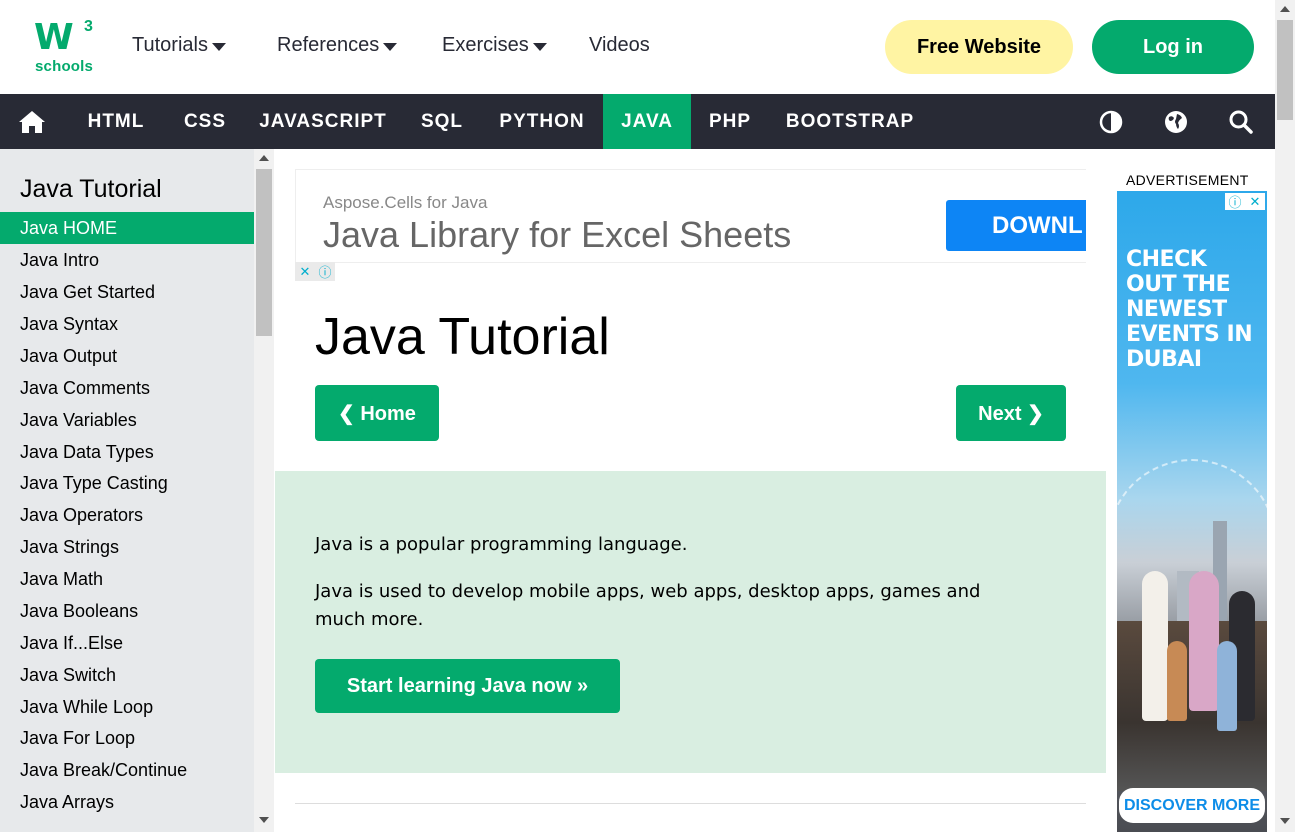  Describe the element at coordinates (1192, 504) in the screenshot. I see `ad-dome-graphic` at that location.